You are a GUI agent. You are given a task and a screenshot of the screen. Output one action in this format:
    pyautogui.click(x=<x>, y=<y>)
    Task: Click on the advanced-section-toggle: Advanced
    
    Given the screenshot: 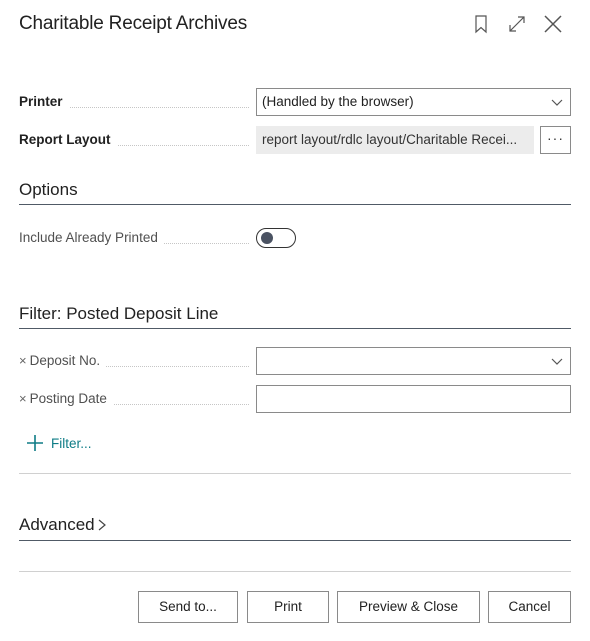 What is the action you would take?
    pyautogui.click(x=63, y=525)
    